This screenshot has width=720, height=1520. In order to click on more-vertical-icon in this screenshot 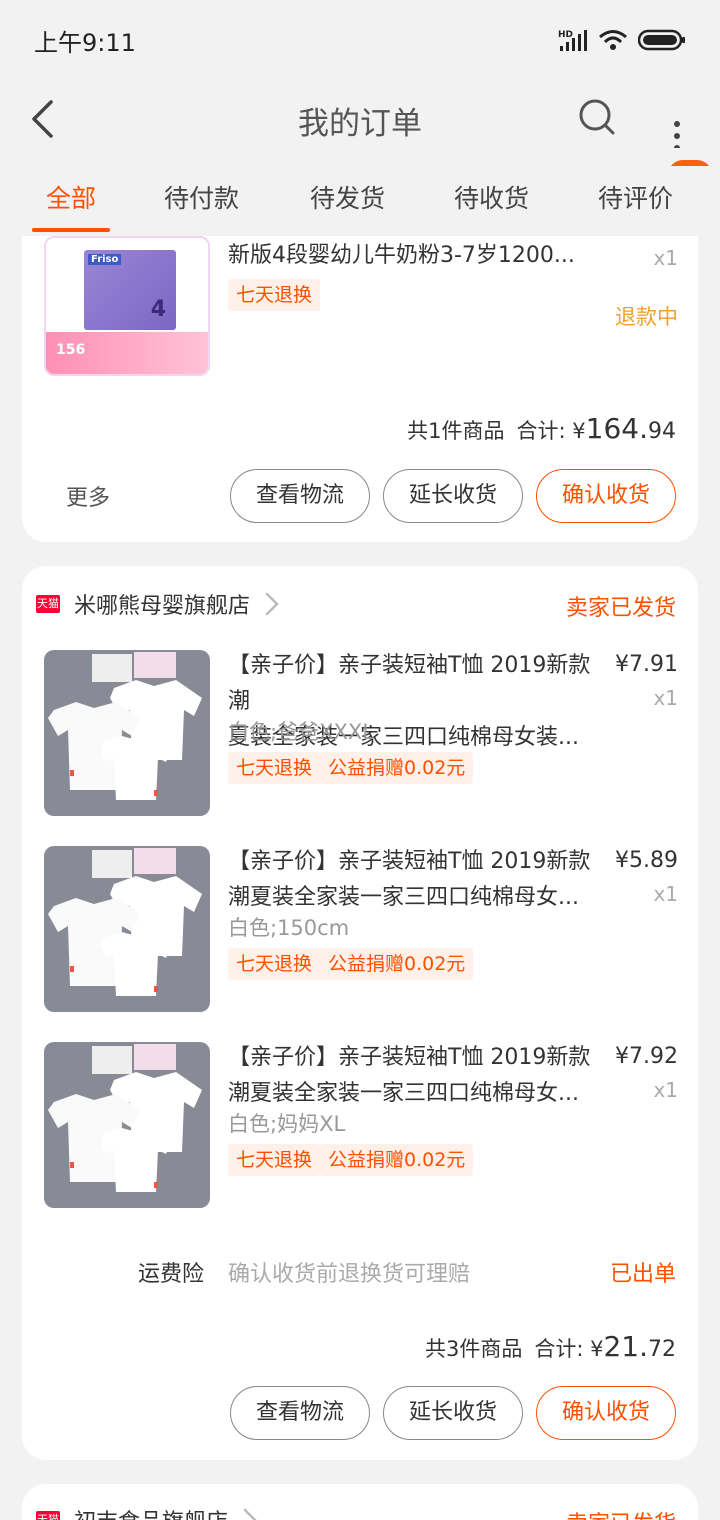, I will do `click(677, 136)`.